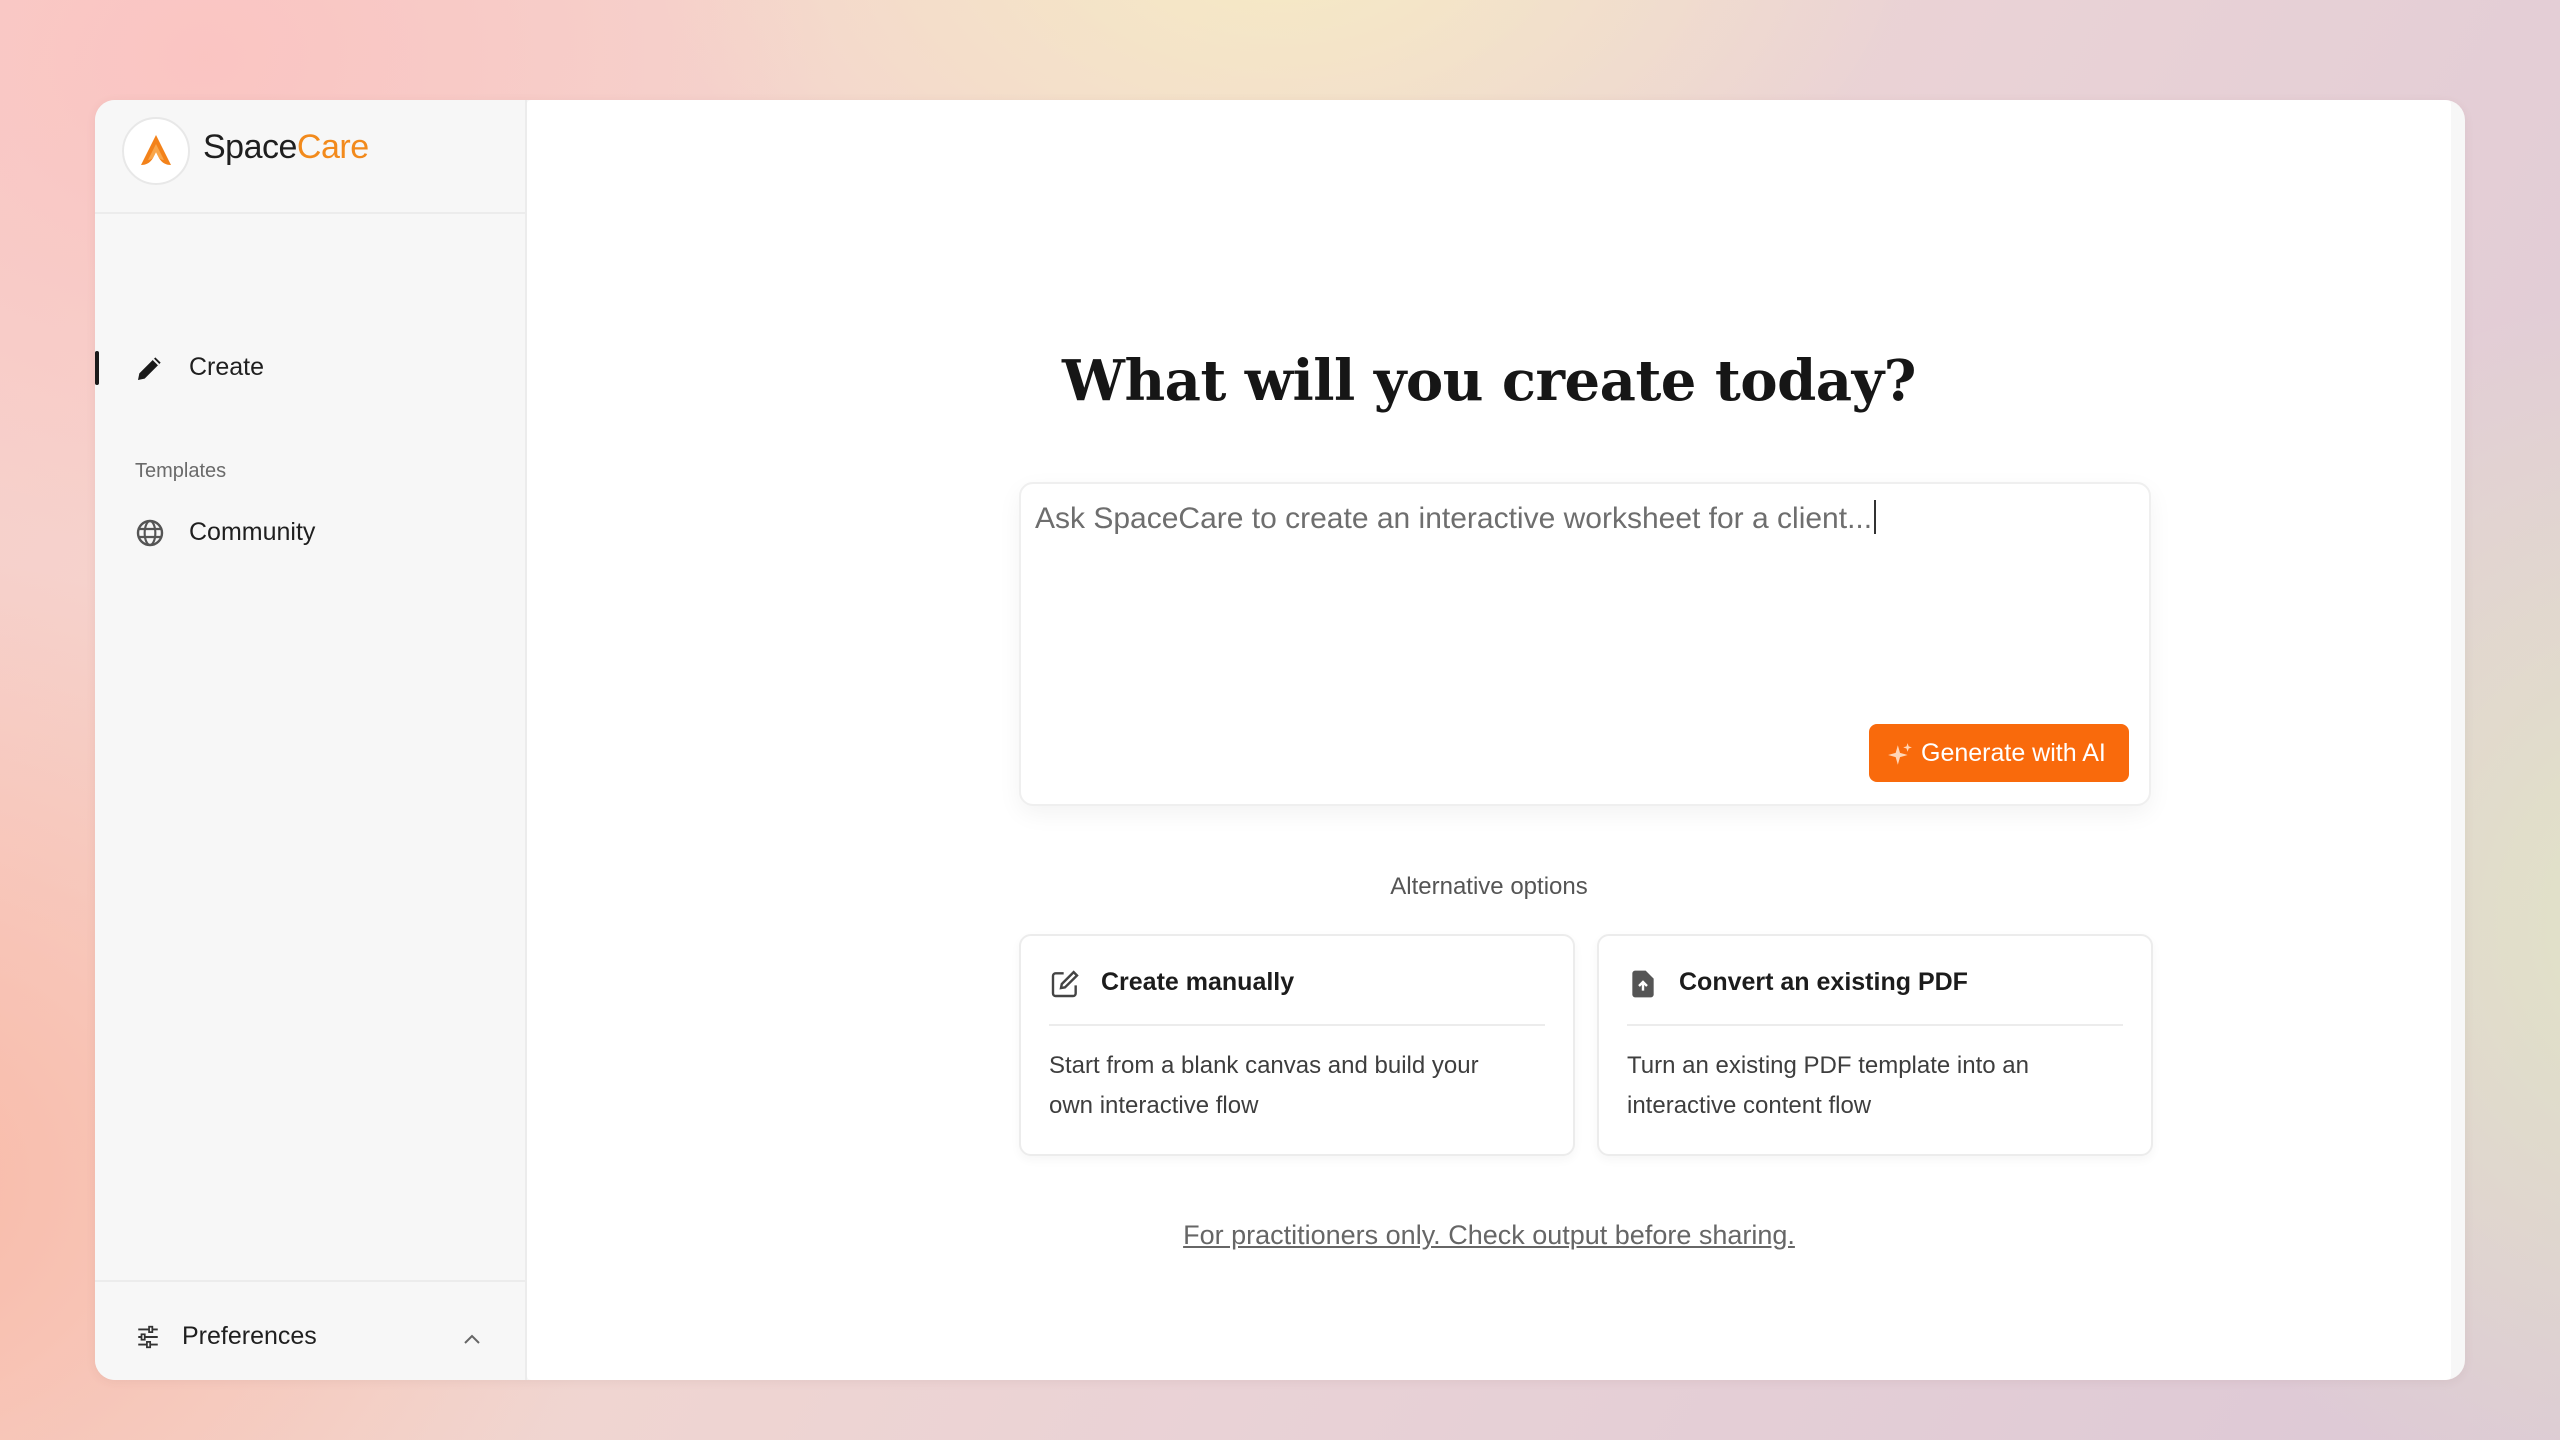  I want to click on pencil-icon, so click(149, 368).